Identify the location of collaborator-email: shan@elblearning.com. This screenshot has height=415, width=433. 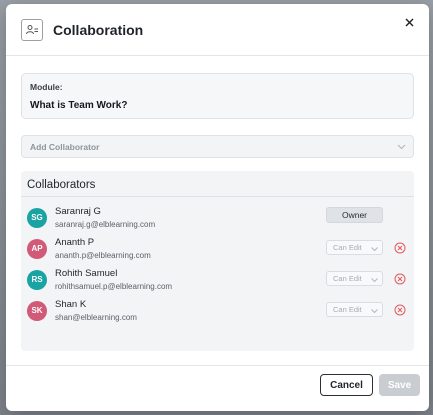
(96, 317).